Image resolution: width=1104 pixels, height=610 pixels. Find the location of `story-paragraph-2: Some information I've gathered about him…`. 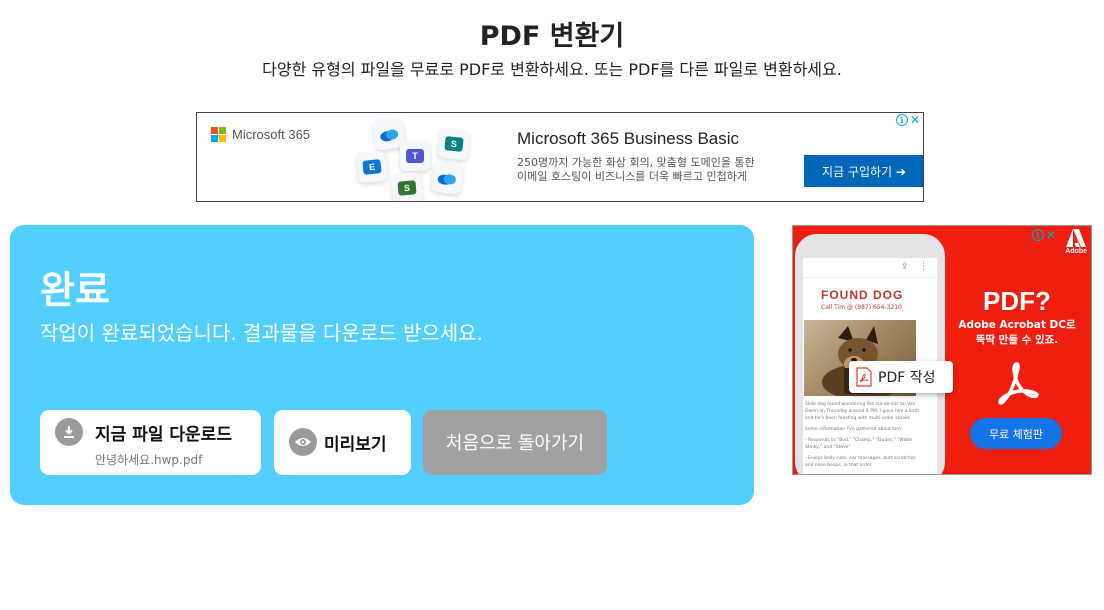

story-paragraph-2: Some information I've gathered about him… is located at coordinates (854, 429).